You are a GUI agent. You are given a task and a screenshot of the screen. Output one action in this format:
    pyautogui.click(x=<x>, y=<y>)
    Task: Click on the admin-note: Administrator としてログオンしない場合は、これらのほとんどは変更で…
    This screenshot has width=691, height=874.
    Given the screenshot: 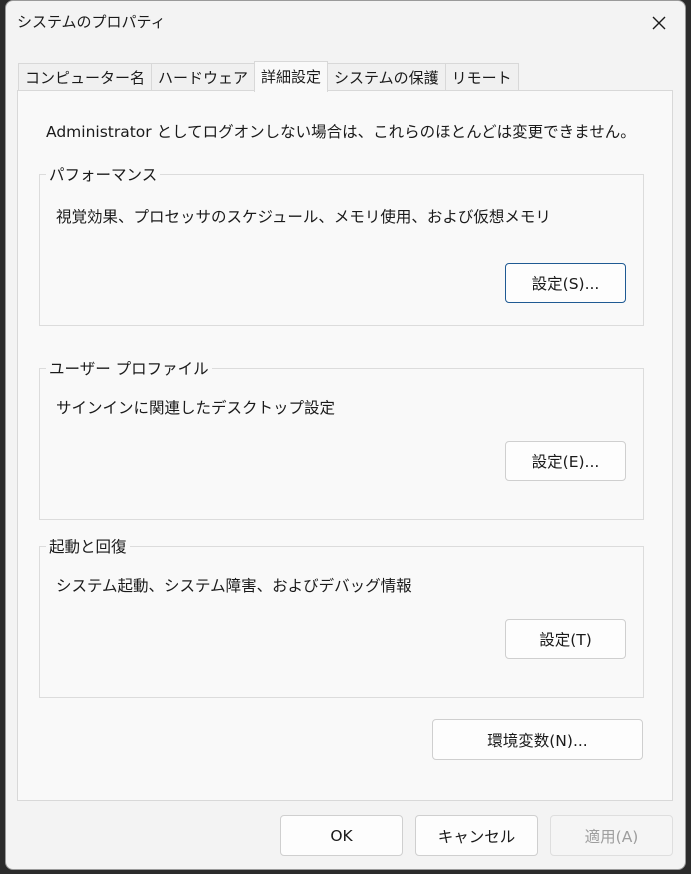 What is the action you would take?
    pyautogui.click(x=341, y=132)
    